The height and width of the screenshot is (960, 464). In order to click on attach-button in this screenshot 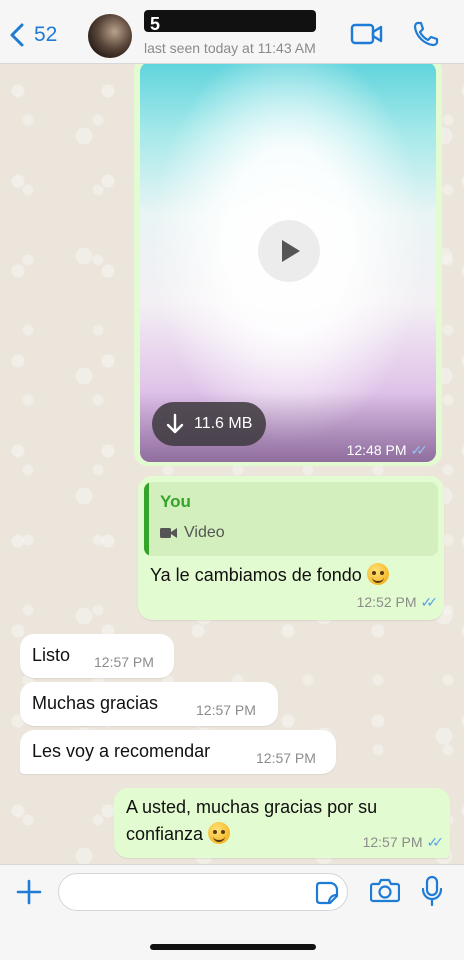, I will do `click(29, 894)`.